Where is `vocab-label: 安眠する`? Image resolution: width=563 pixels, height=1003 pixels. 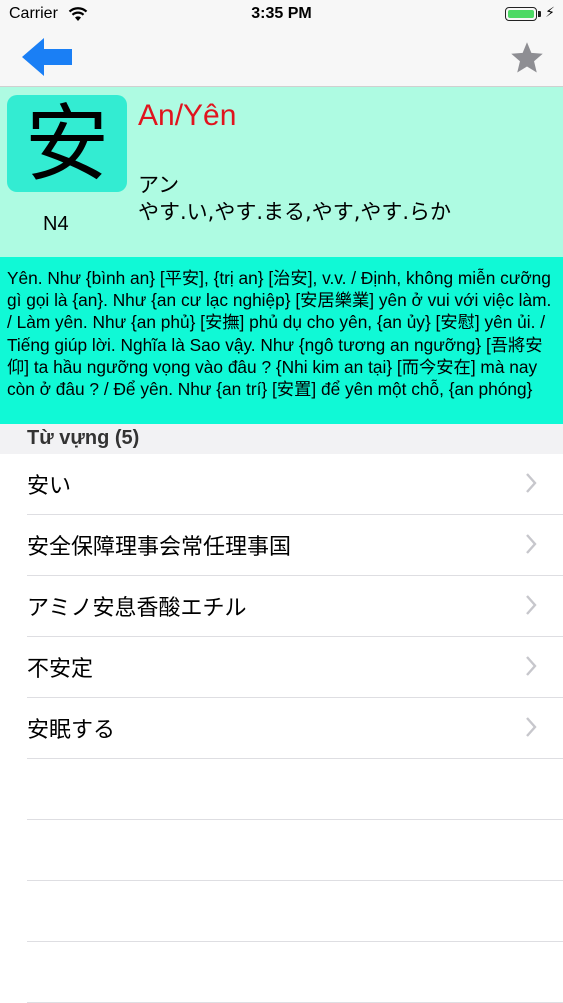
vocab-label: 安眠する is located at coordinates (71, 730).